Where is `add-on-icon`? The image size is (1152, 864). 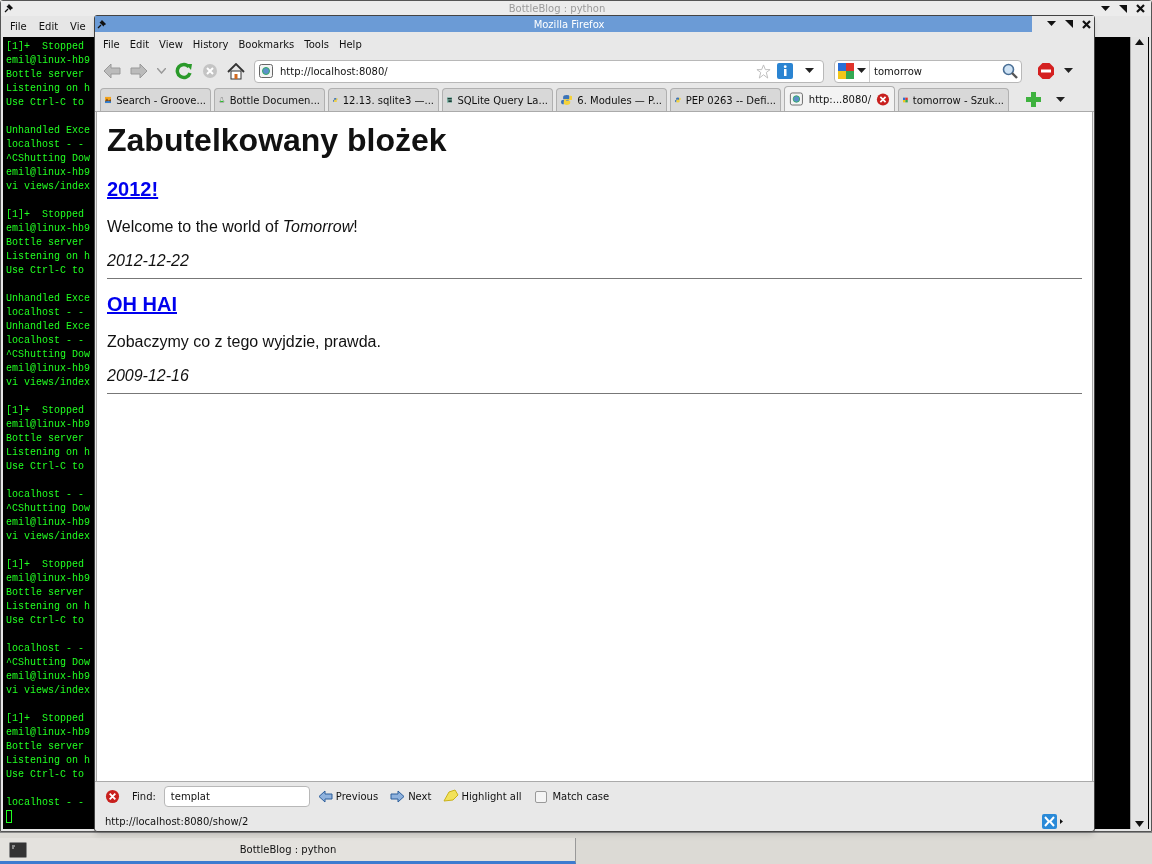 add-on-icon is located at coordinates (1053, 821).